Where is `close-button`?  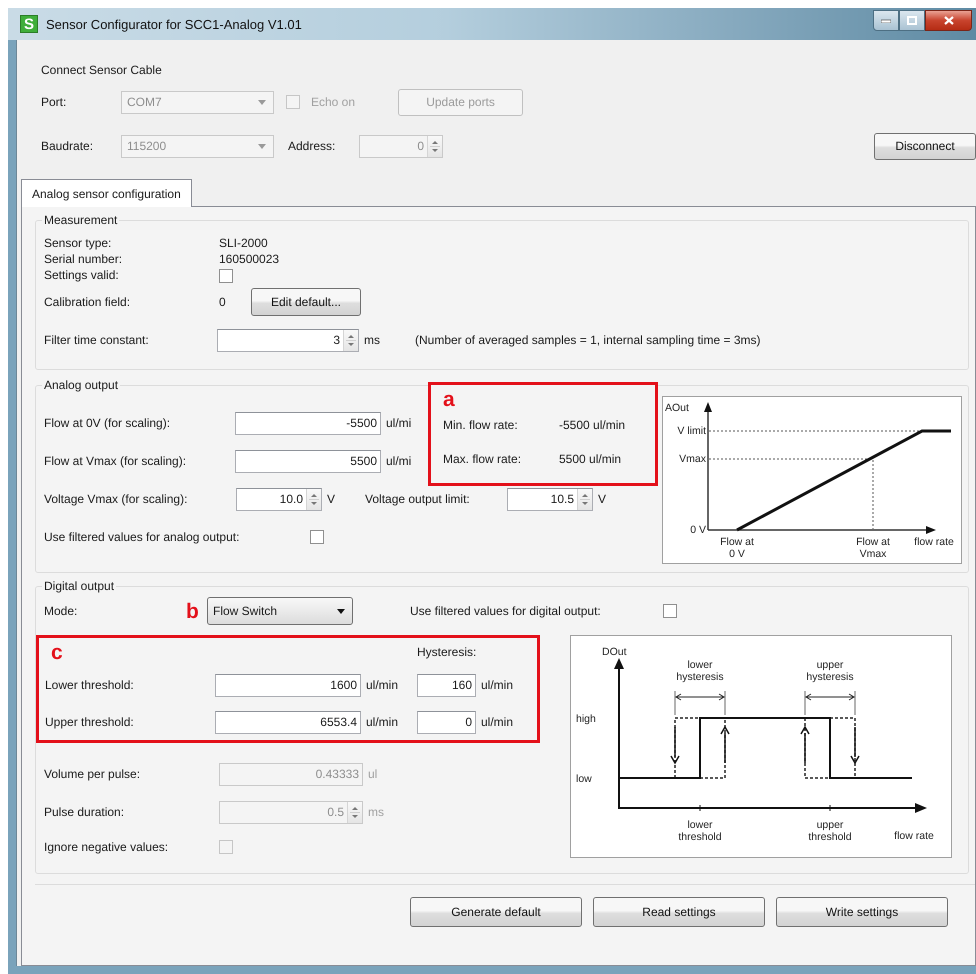
close-button is located at coordinates (948, 20).